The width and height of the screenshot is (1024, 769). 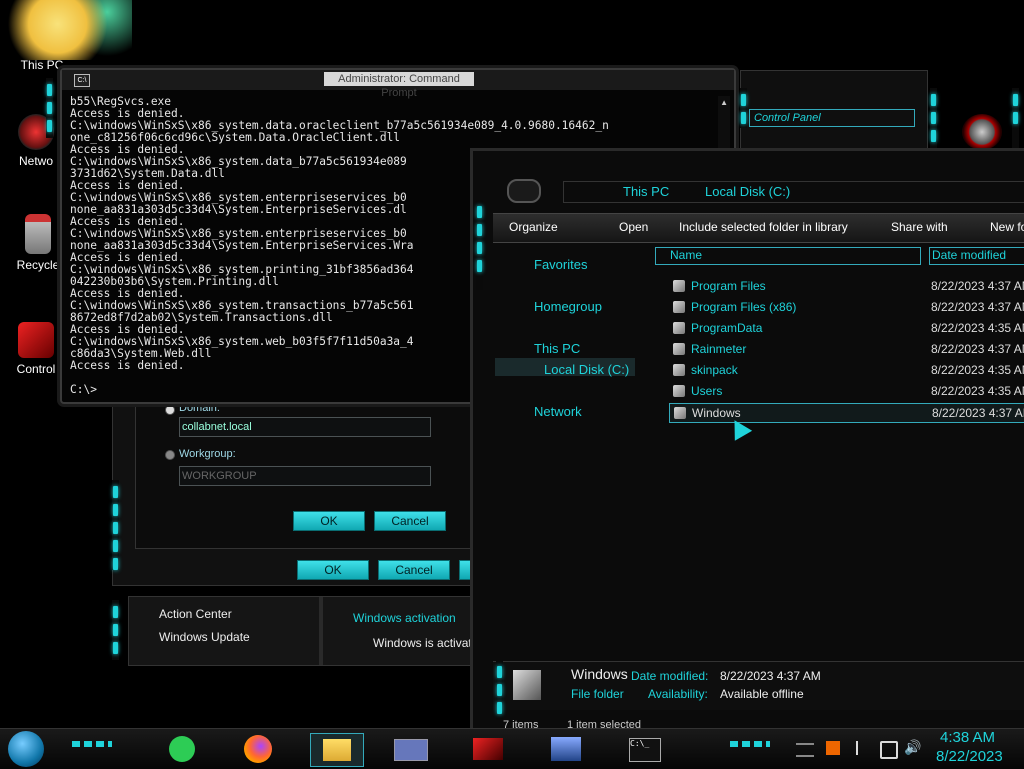 What do you see at coordinates (182, 749) in the screenshot?
I see `taskbar-notes-app-icon` at bounding box center [182, 749].